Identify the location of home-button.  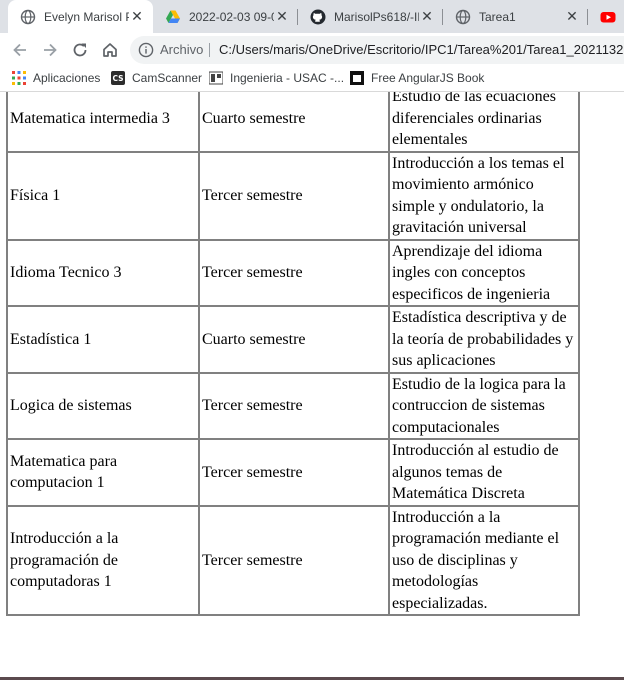
(110, 50).